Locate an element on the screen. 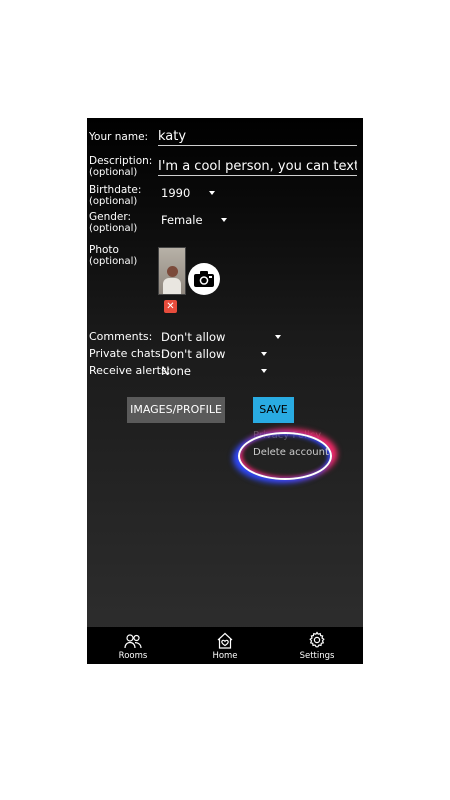 The image size is (450, 800). tab-rooms: Rooms is located at coordinates (133, 645).